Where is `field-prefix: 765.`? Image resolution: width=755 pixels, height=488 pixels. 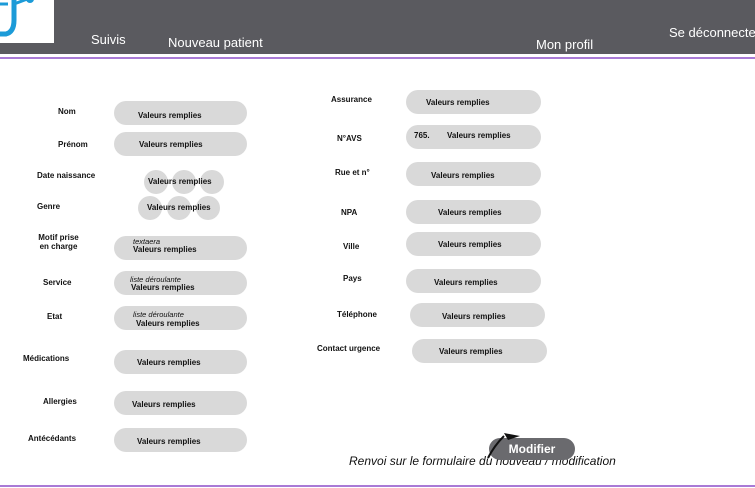
field-prefix: 765. is located at coordinates (422, 135).